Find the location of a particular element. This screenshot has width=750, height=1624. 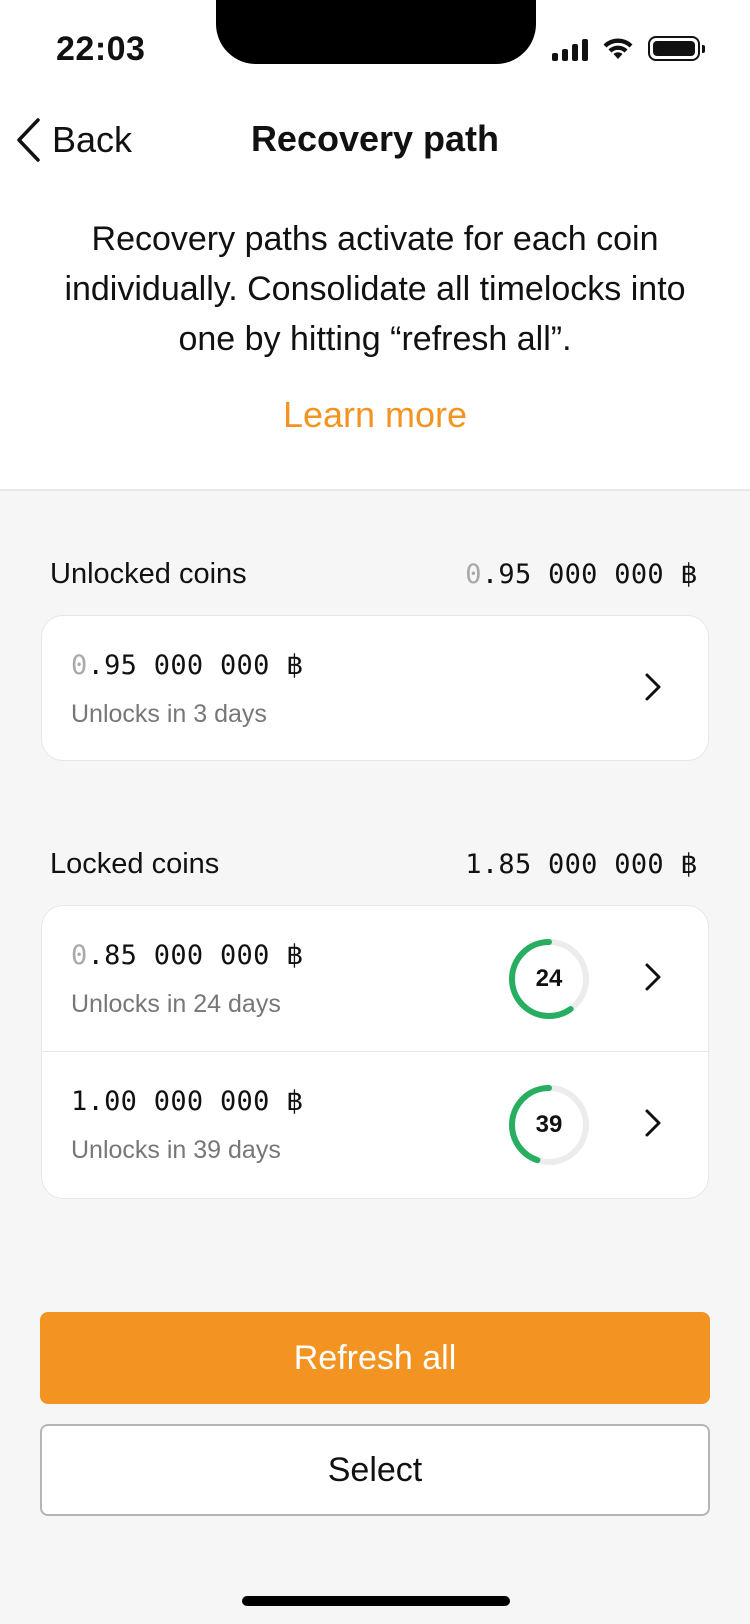

unlocked-coins-card: 0.95 000 000 ฿ Unlocks in 3 days is located at coordinates (375, 688).